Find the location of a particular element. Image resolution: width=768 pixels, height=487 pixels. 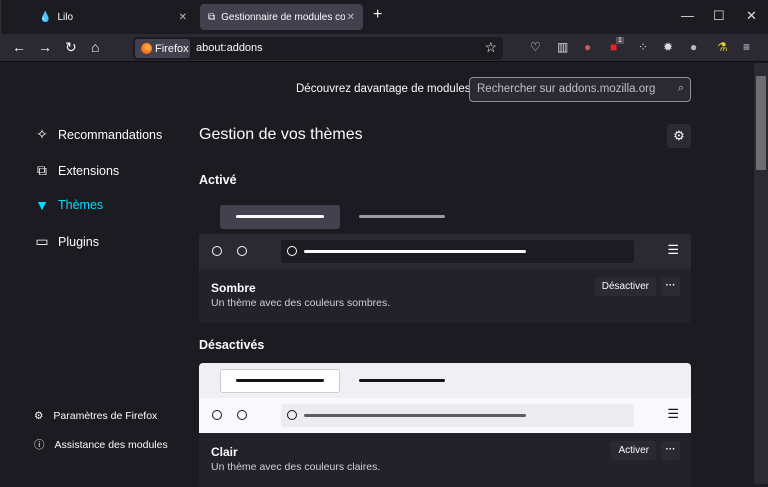

minimize-button: — is located at coordinates (687, 15).